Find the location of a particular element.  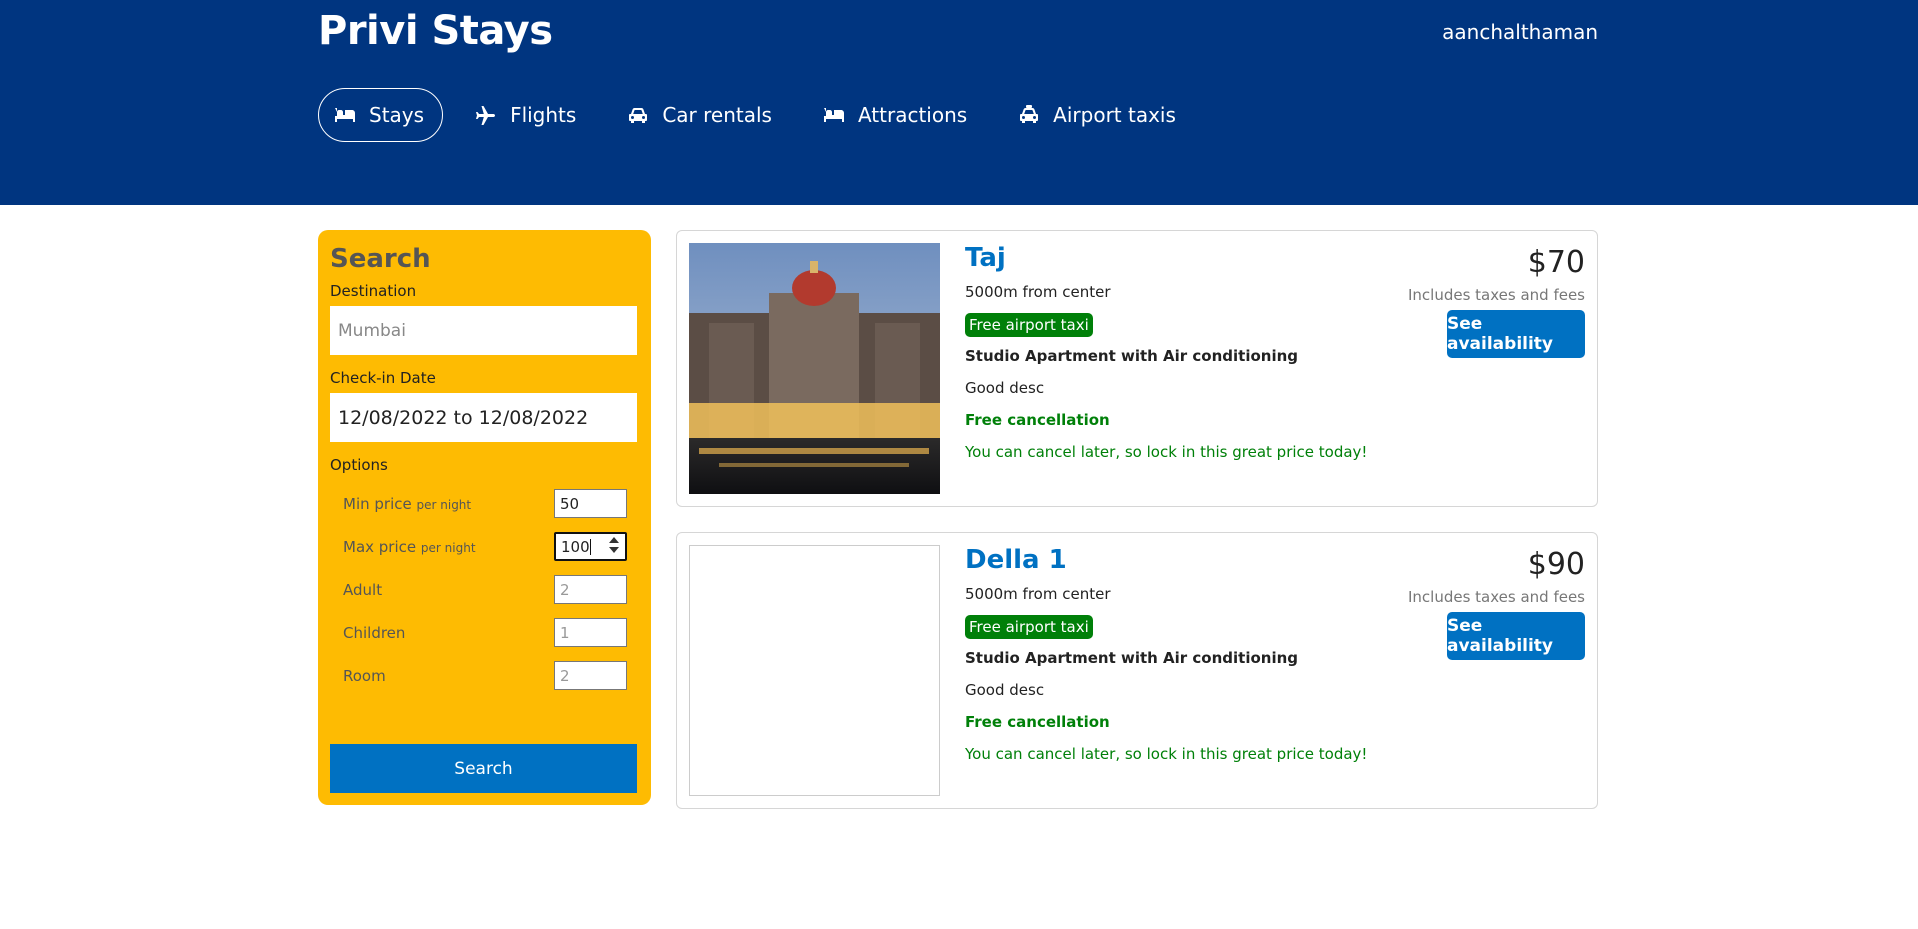

option-max-price: Max price per night 100 is located at coordinates (491, 546).